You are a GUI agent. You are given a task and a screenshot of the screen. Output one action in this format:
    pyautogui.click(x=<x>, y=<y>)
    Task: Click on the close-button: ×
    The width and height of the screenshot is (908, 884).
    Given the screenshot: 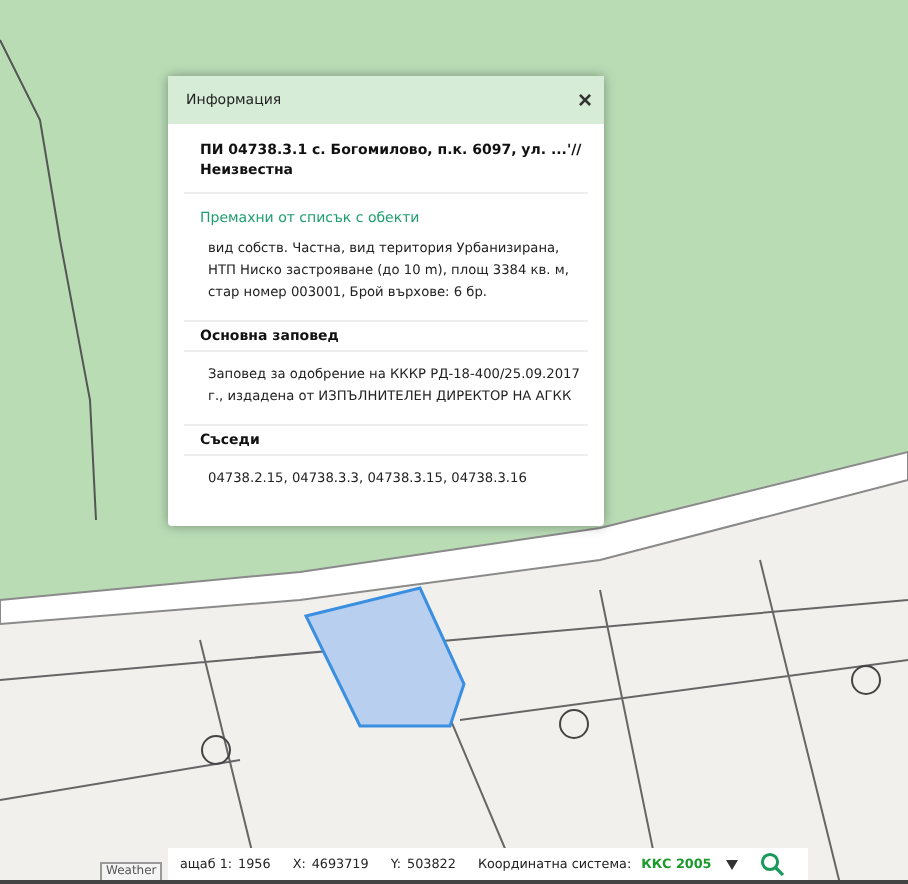 What is the action you would take?
    pyautogui.click(x=584, y=100)
    